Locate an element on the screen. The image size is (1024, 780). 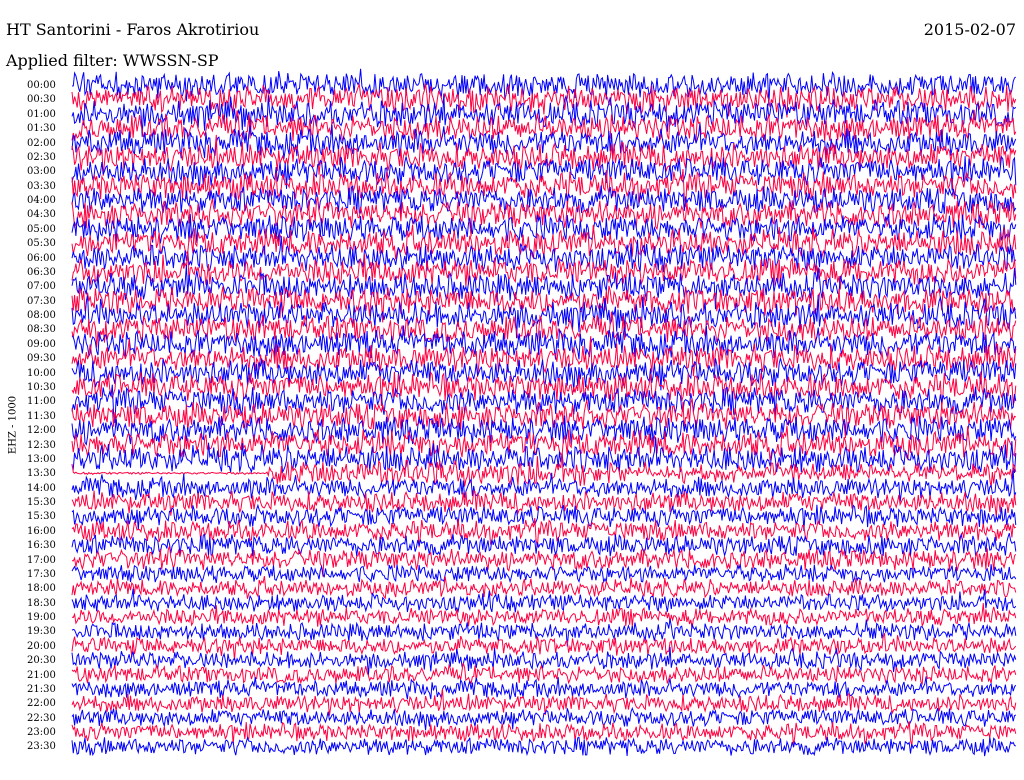
tick-label: 00:00 is located at coordinates (41, 85).